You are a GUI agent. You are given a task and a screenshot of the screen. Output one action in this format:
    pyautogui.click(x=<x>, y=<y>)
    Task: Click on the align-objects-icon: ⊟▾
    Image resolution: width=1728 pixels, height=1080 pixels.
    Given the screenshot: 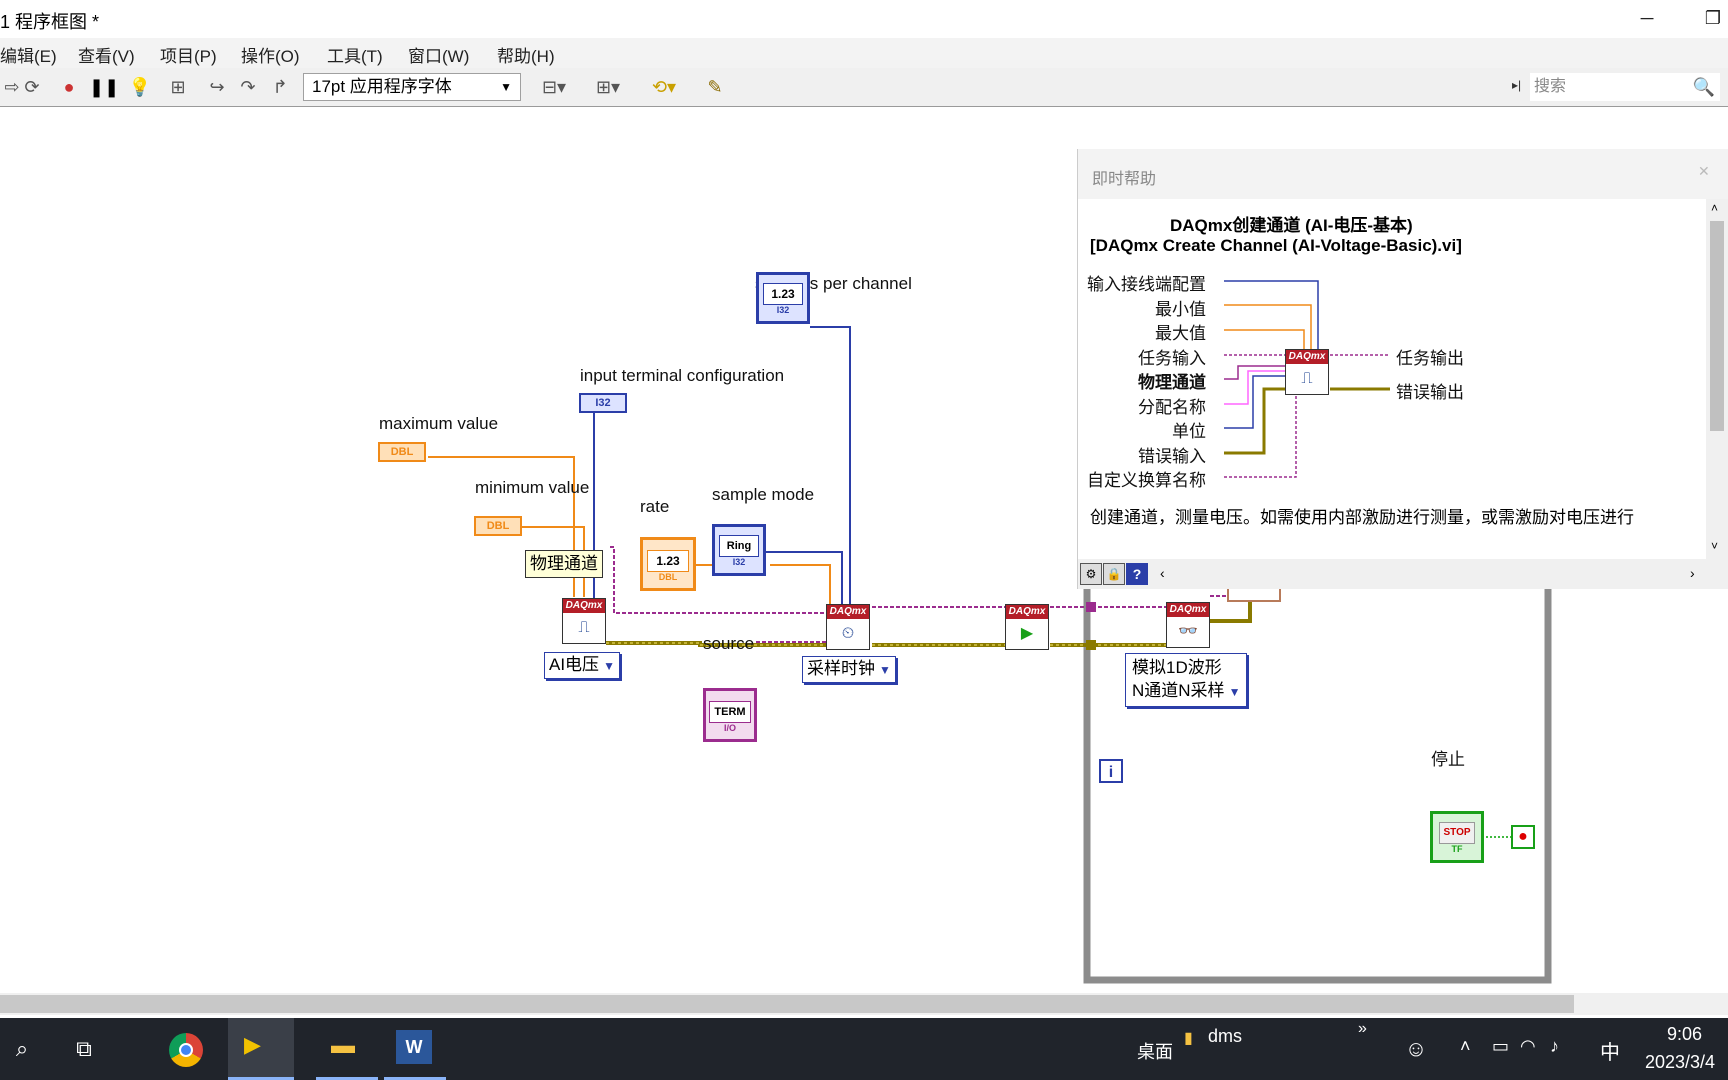 What is the action you would take?
    pyautogui.click(x=554, y=87)
    